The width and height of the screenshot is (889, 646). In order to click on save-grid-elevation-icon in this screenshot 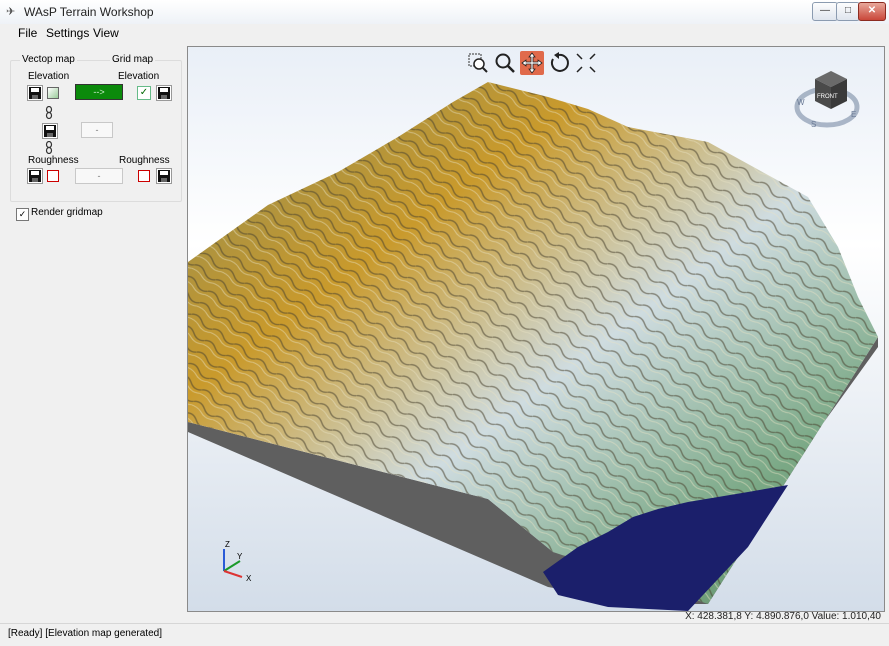, I will do `click(164, 93)`.